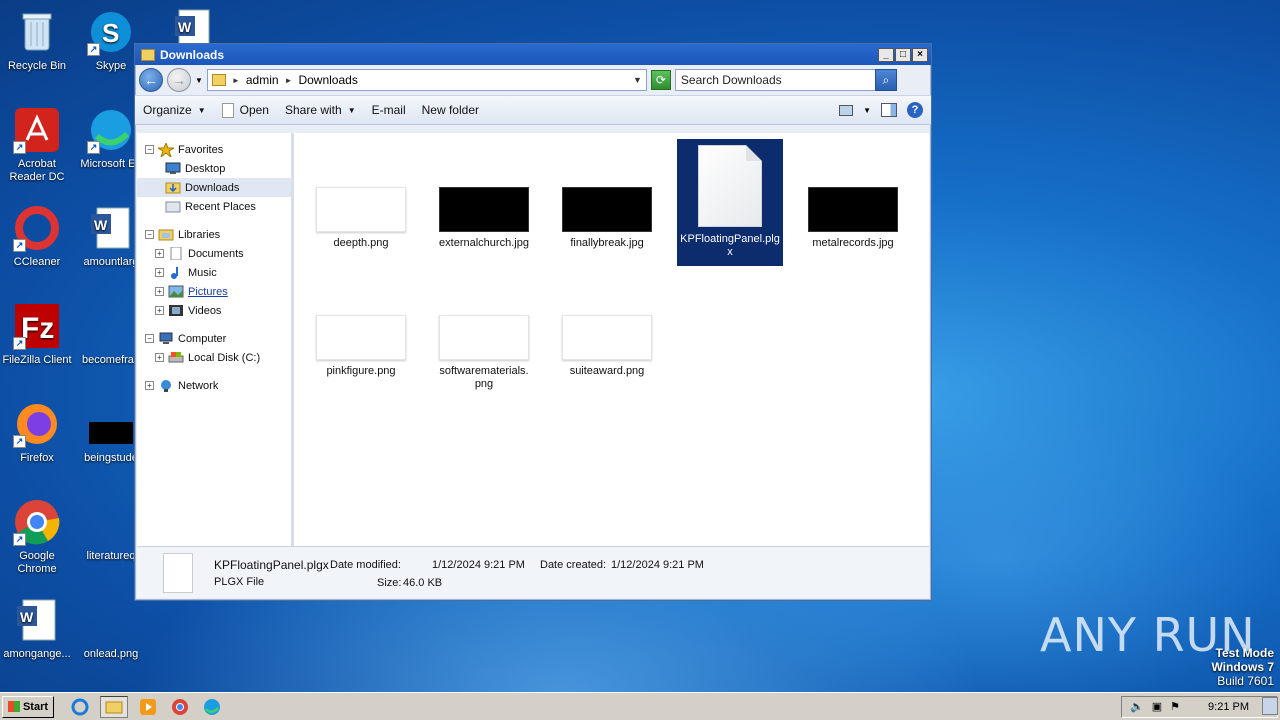  Describe the element at coordinates (37, 236) in the screenshot. I see `desktop-icon-ccleaner: ↗ CCleaner` at that location.